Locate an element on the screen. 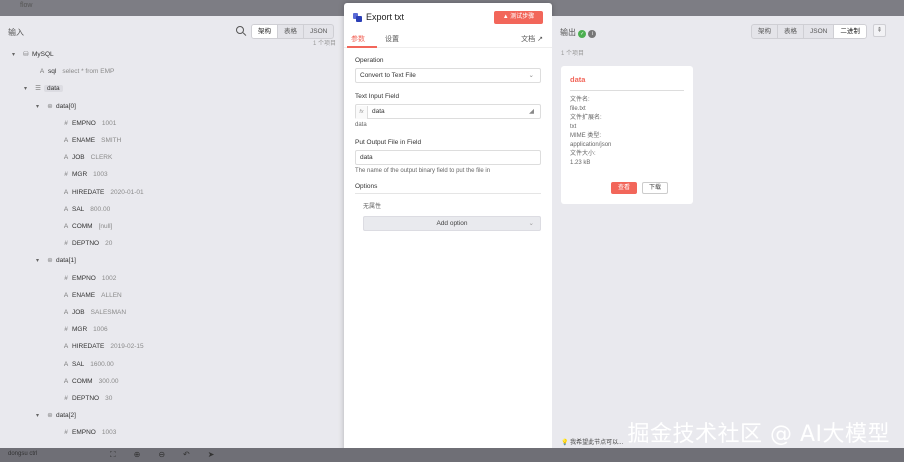 The image size is (904, 462). tab-parameters: 参数 is located at coordinates (358, 39).